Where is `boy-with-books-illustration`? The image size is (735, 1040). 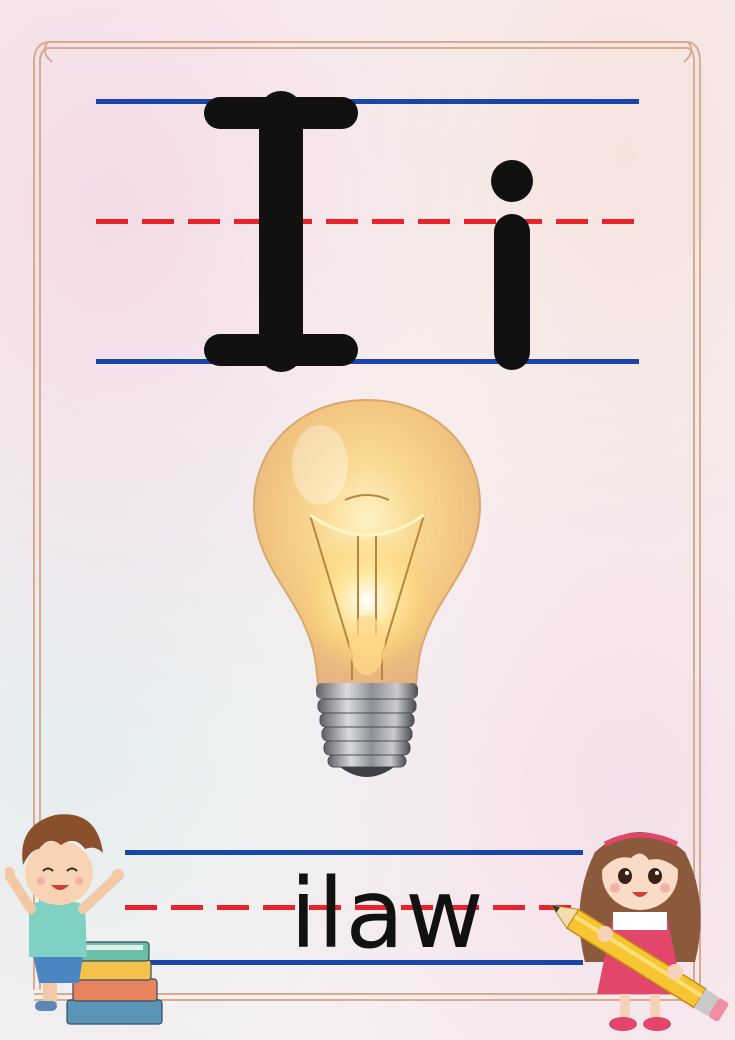
boy-with-books-illustration is located at coordinates (84, 919).